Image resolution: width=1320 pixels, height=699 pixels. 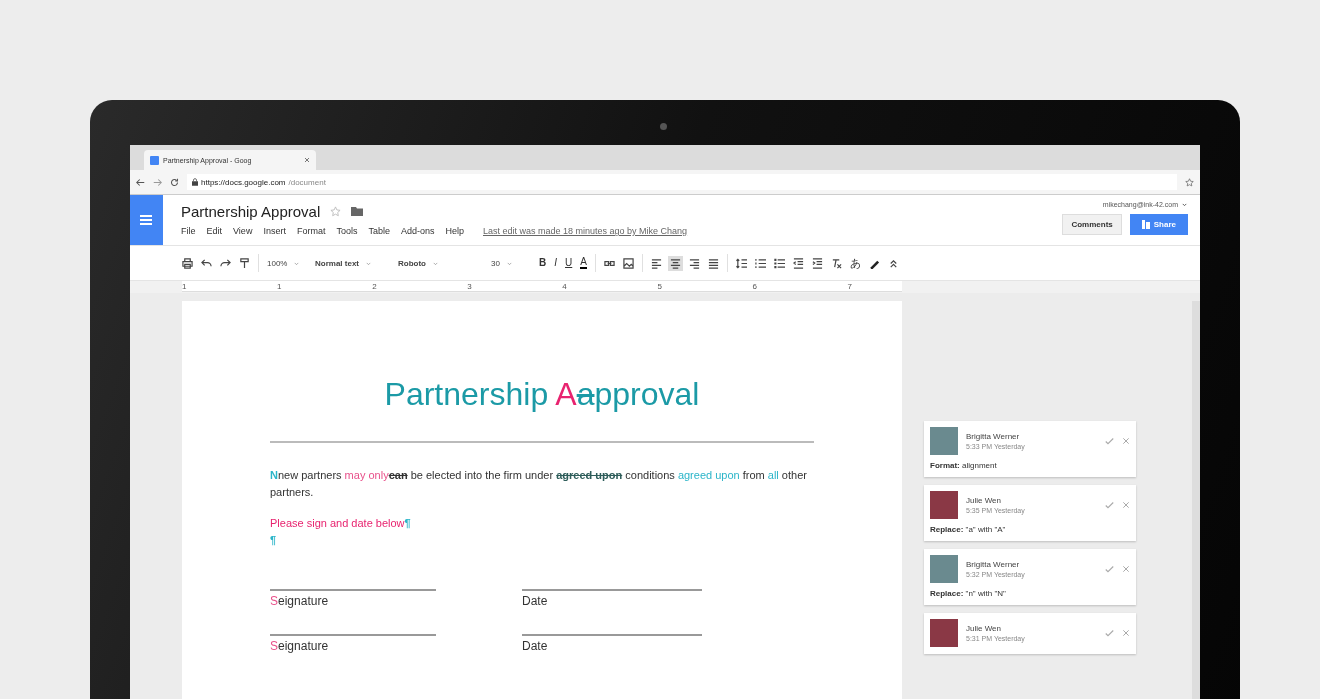 What do you see at coordinates (154, 160) in the screenshot?
I see `docs-icon` at bounding box center [154, 160].